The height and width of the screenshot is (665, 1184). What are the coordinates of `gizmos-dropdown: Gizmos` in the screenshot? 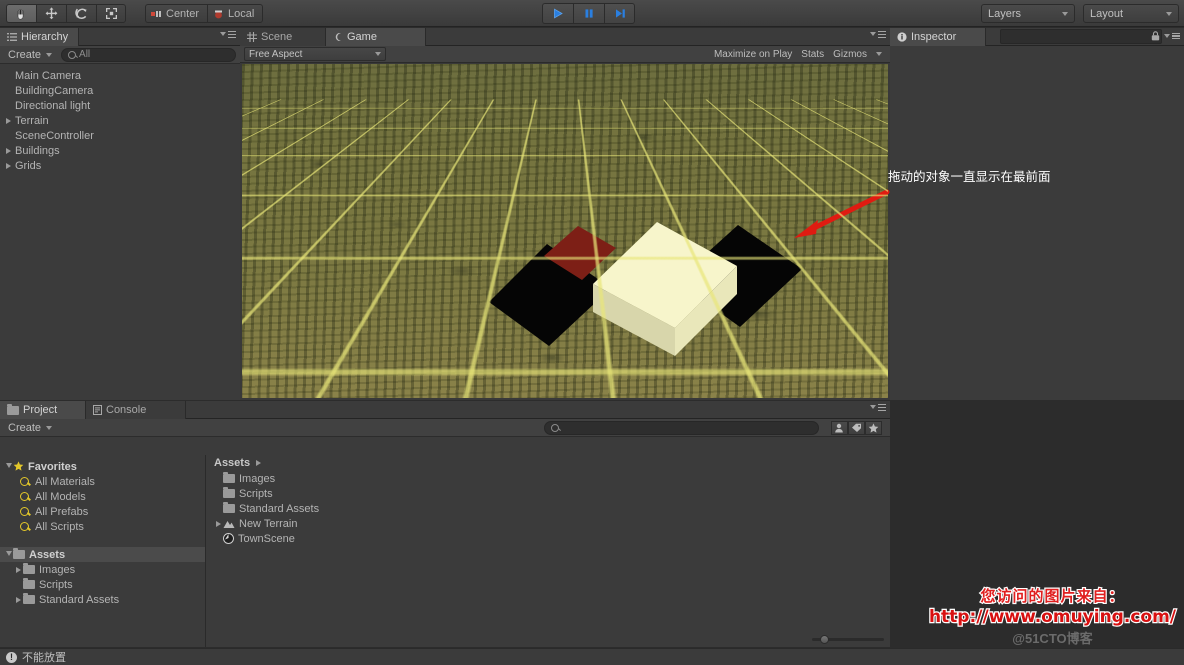 It's located at (850, 54).